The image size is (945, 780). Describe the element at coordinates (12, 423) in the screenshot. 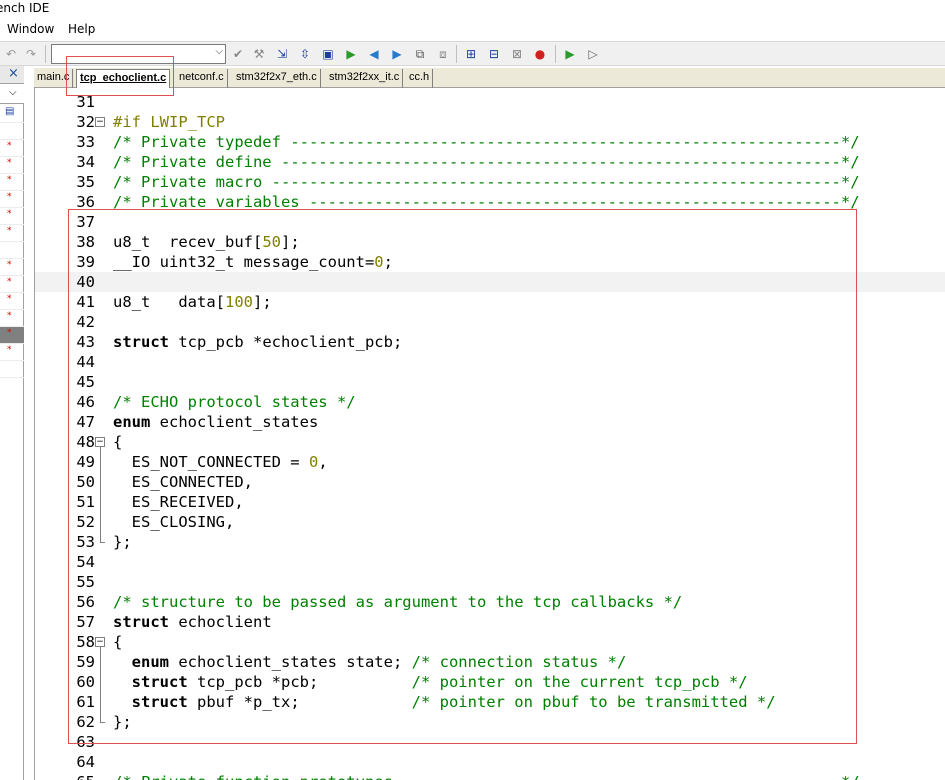

I see `workspace-pane: × ⌵ ▤ * * * * * * * * * * * *` at that location.